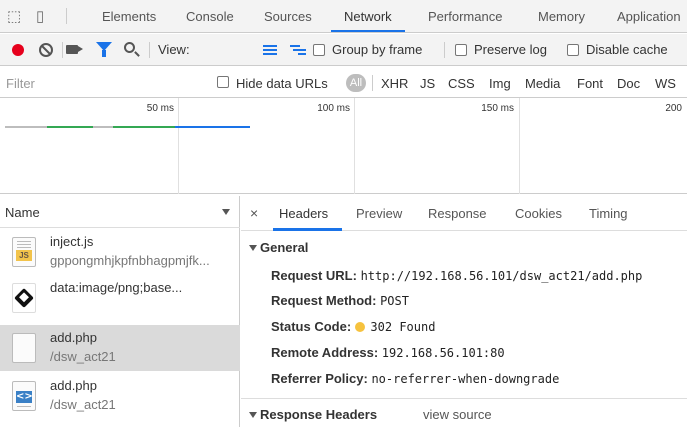 The image size is (687, 427). I want to click on filter-type-doc: Doc, so click(628, 83).